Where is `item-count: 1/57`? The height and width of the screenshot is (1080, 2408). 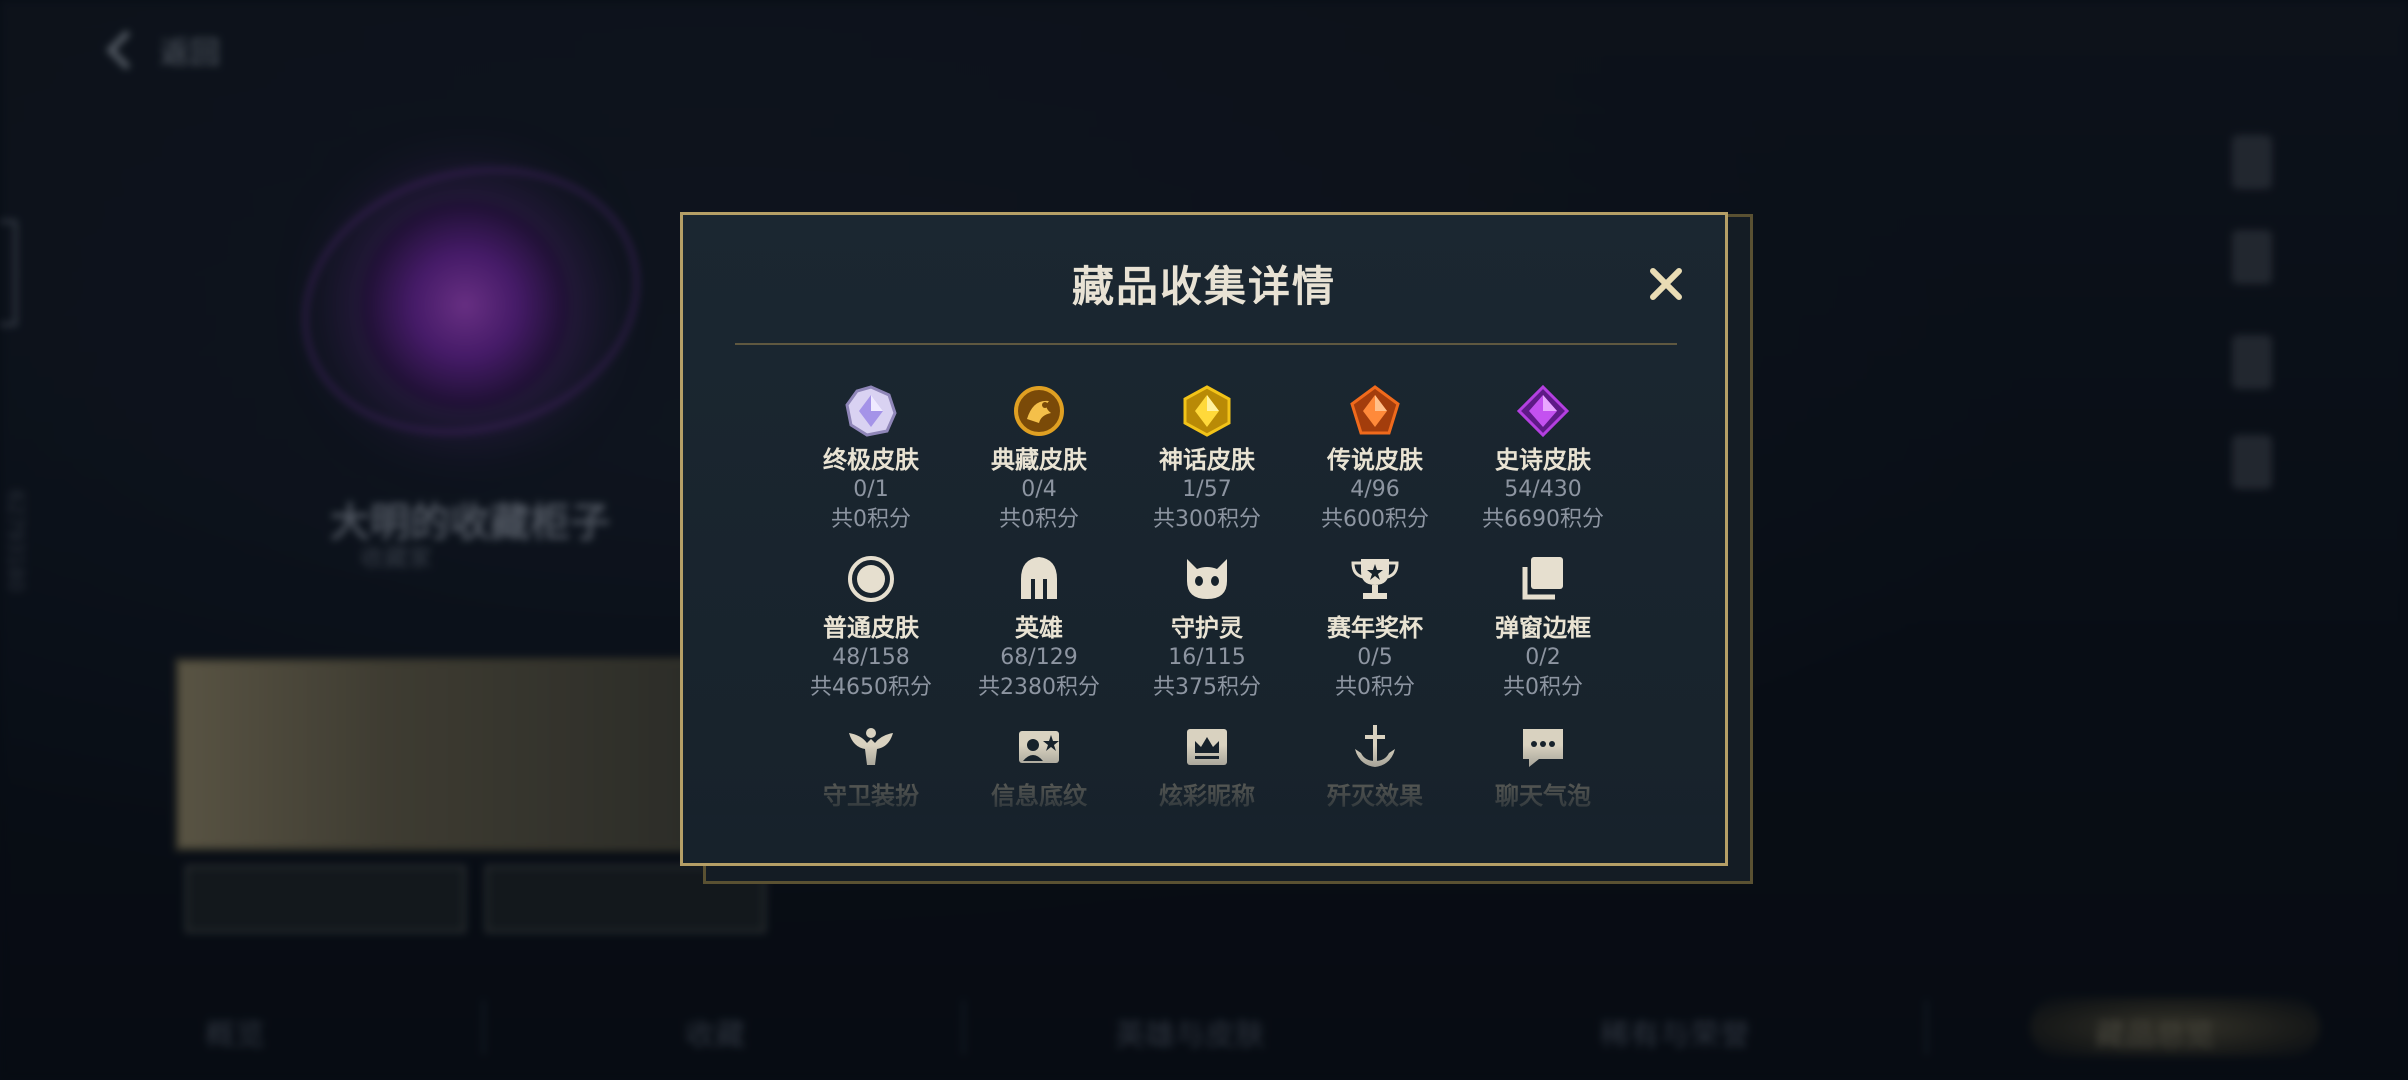
item-count: 1/57 is located at coordinates (1207, 489).